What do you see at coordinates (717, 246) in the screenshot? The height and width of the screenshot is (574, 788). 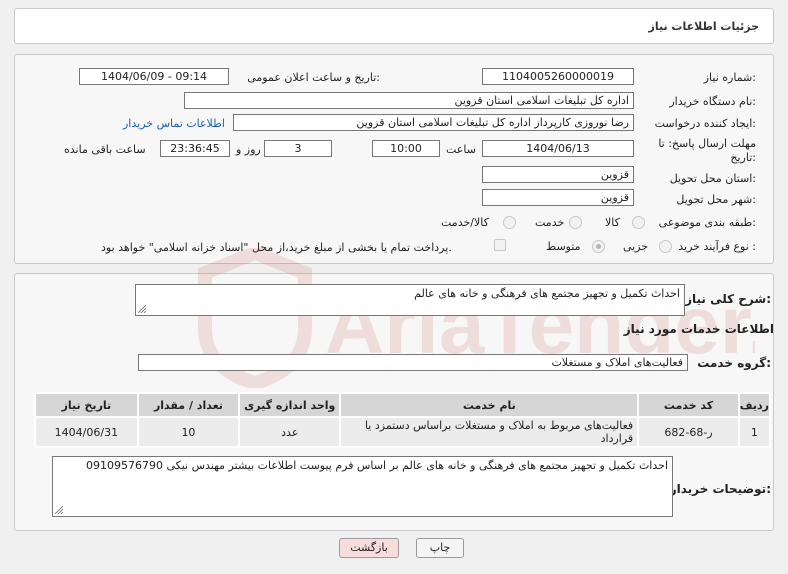 I see `process-label: نوع فرآیند خرید :` at bounding box center [717, 246].